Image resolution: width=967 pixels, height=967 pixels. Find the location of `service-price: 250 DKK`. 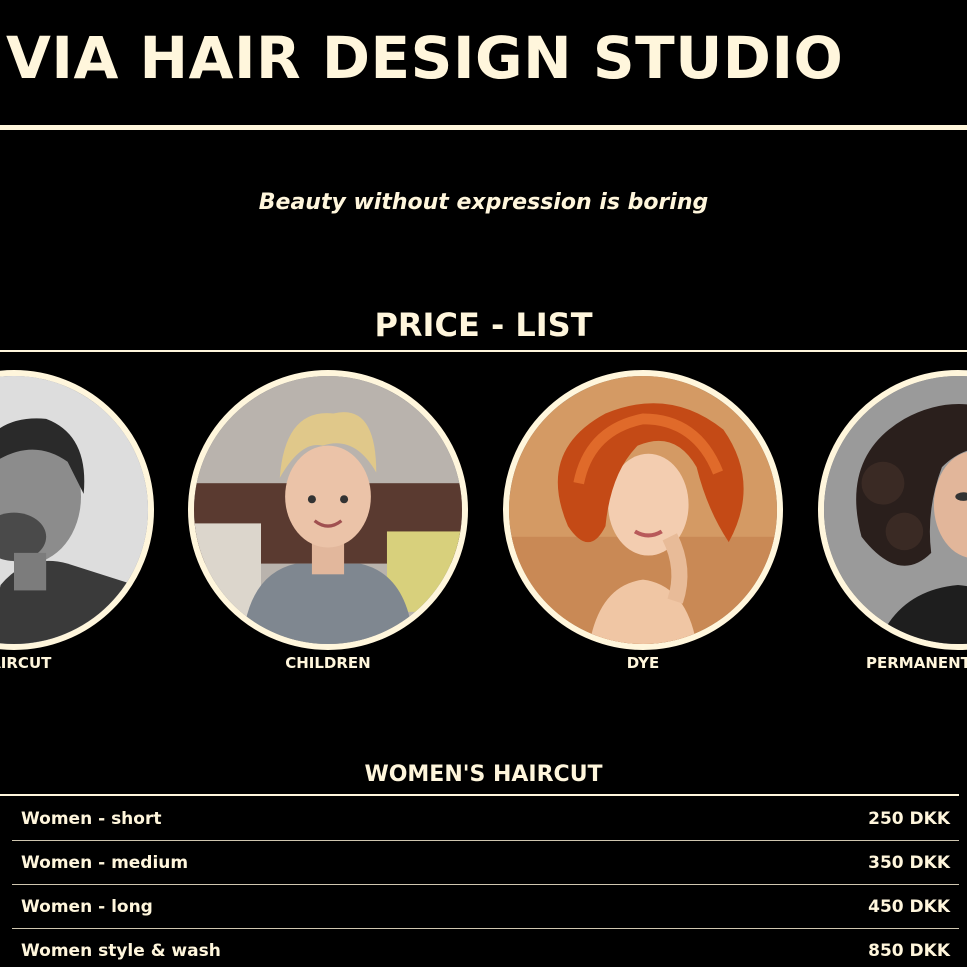

service-price: 250 DKK is located at coordinates (909, 819).